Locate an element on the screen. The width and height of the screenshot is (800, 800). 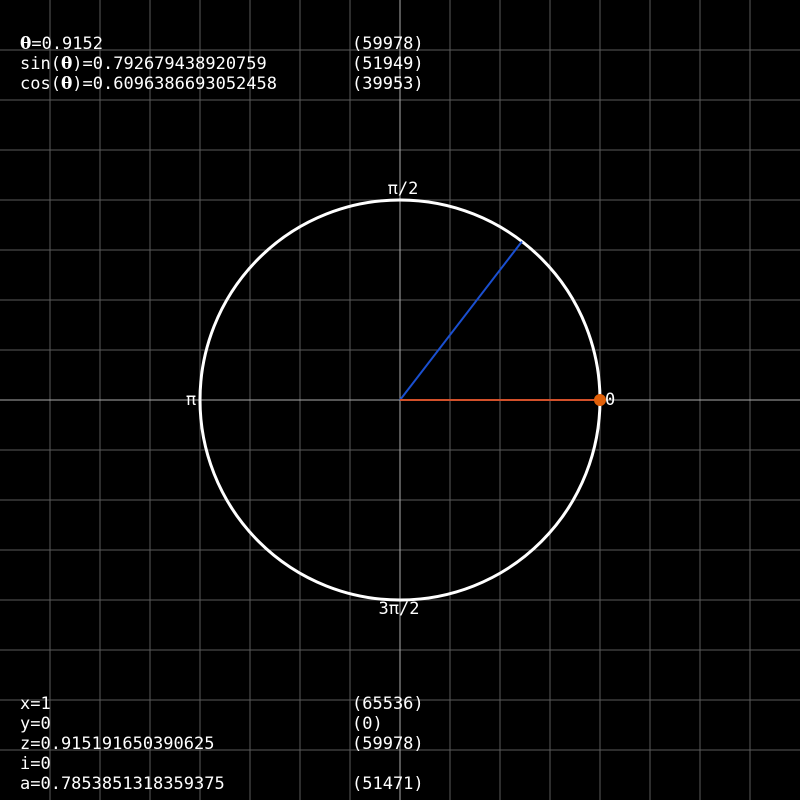
cos-value: )=0.6096386693052458 is located at coordinates (174, 84).